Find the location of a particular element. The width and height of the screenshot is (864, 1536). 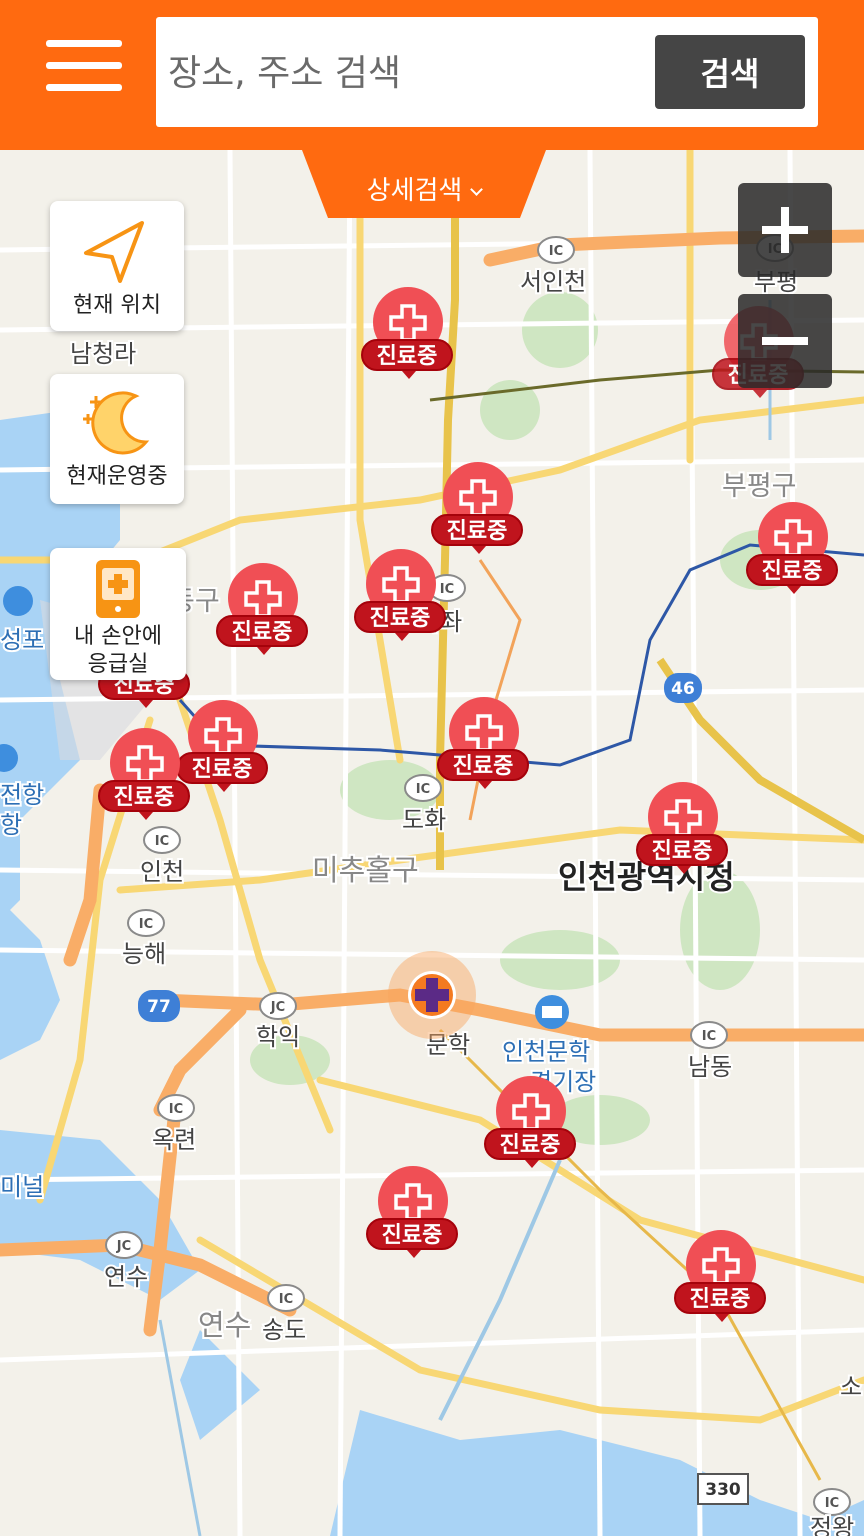

minus-icon is located at coordinates (785, 341).